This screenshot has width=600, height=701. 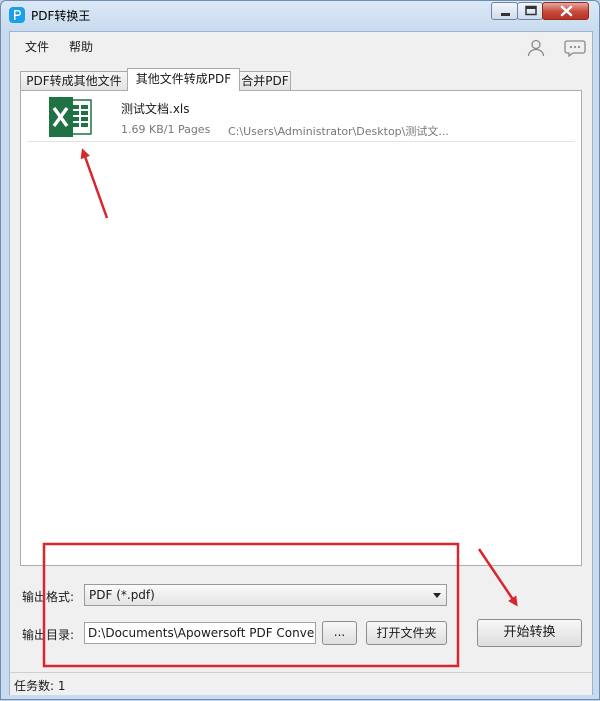 I want to click on tab-merge-pdf: 合并PDF, so click(x=265, y=80).